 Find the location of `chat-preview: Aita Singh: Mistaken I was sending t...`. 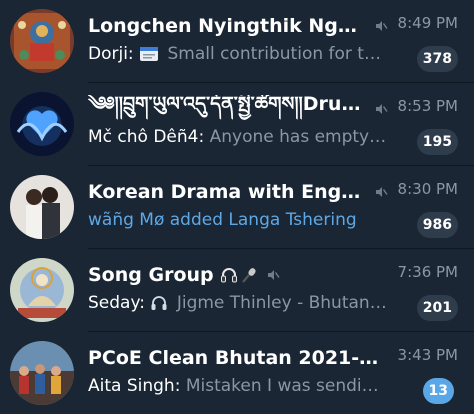

chat-preview: Aita Singh: Mistaken I was sending t... is located at coordinates (238, 389).